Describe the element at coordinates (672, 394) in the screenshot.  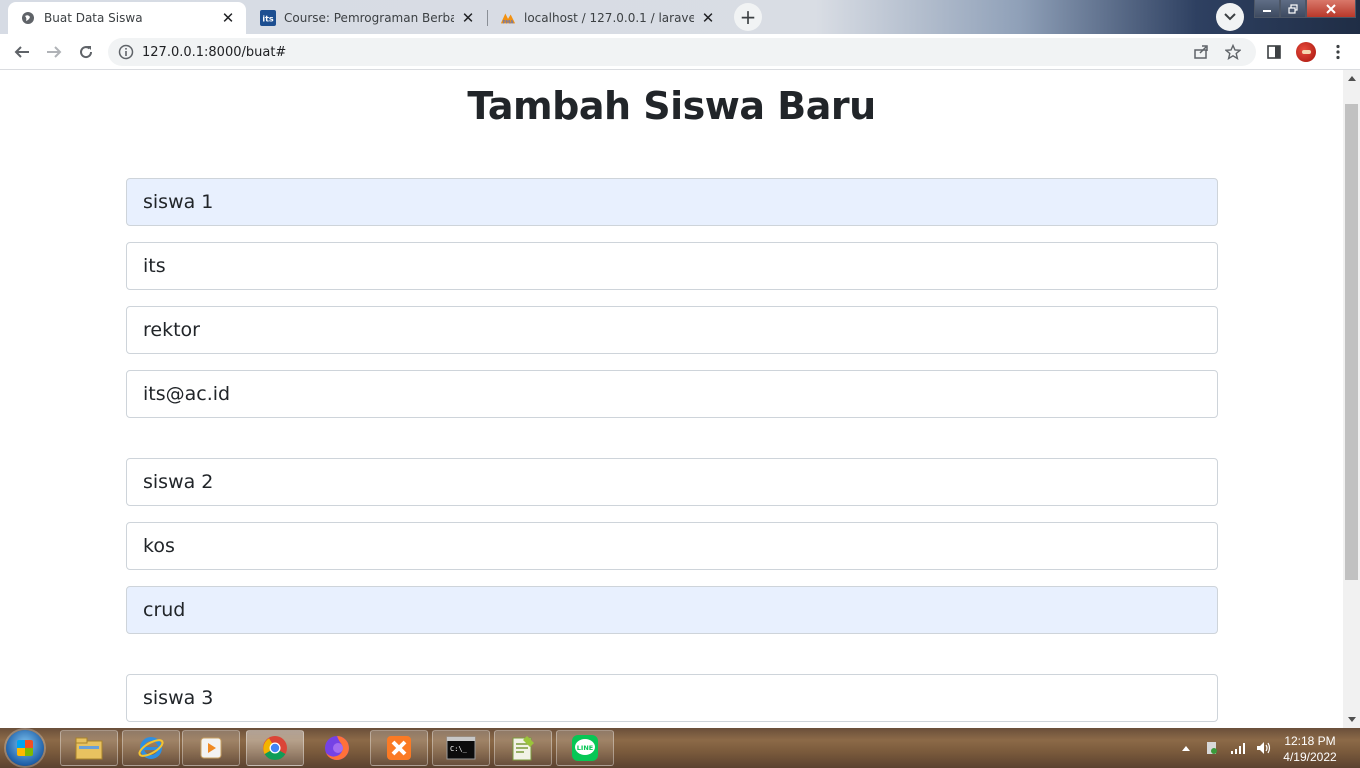
I see `siswa-1-email-input` at that location.